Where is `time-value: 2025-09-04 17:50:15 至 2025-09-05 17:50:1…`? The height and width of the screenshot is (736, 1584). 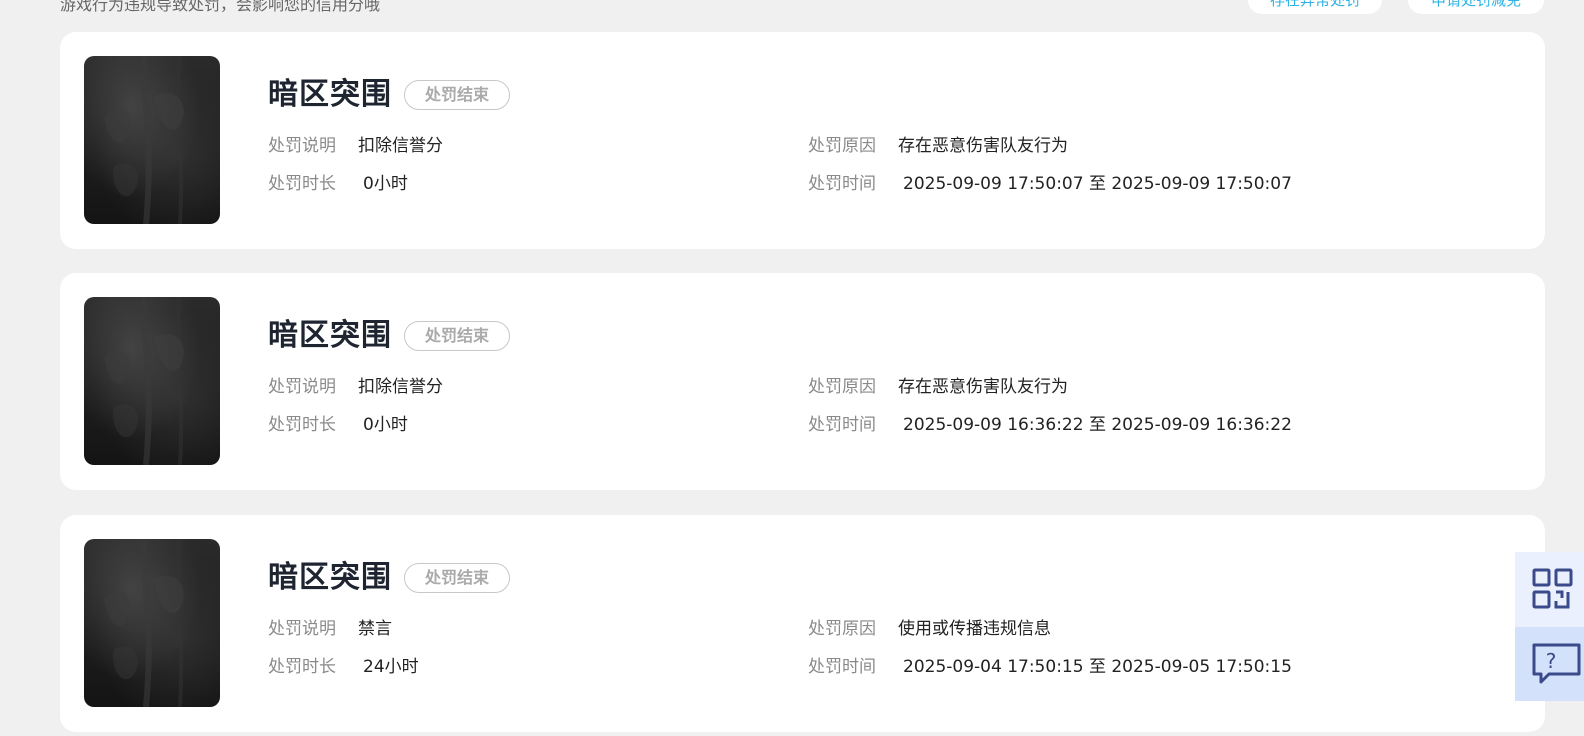 time-value: 2025-09-04 17:50:15 至 2025-09-05 17:50:1… is located at coordinates (1097, 667).